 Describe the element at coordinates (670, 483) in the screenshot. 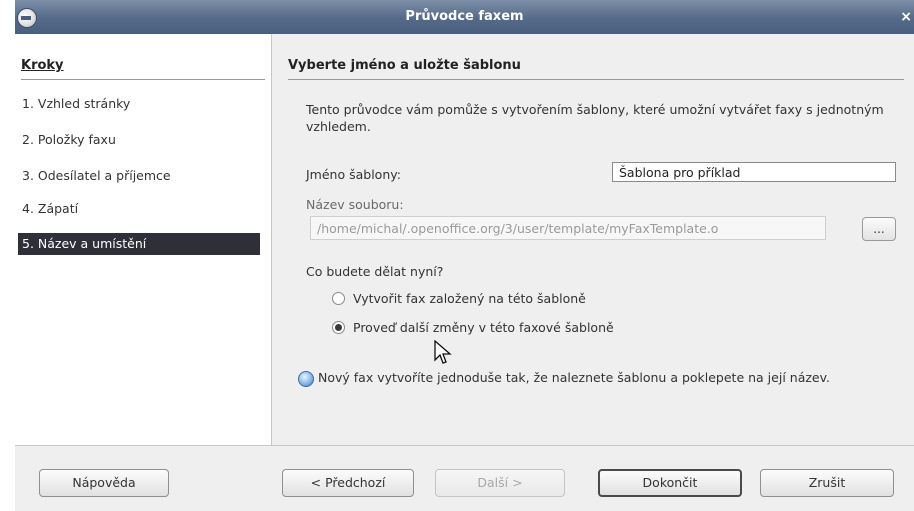

I see `finish-button: Dokončit` at that location.